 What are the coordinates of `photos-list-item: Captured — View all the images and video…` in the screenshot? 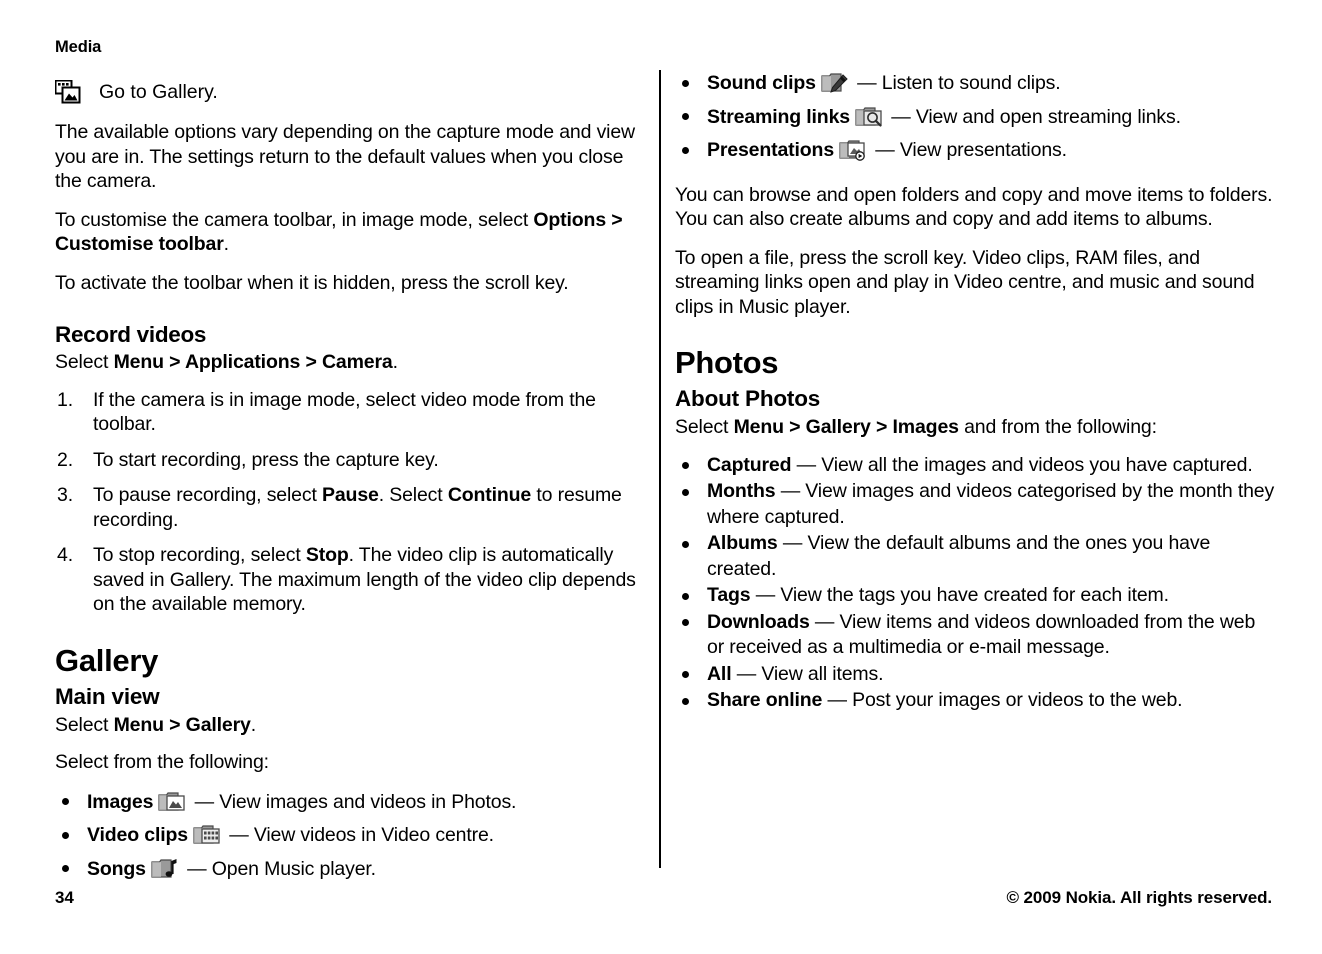 It's located at (975, 466).